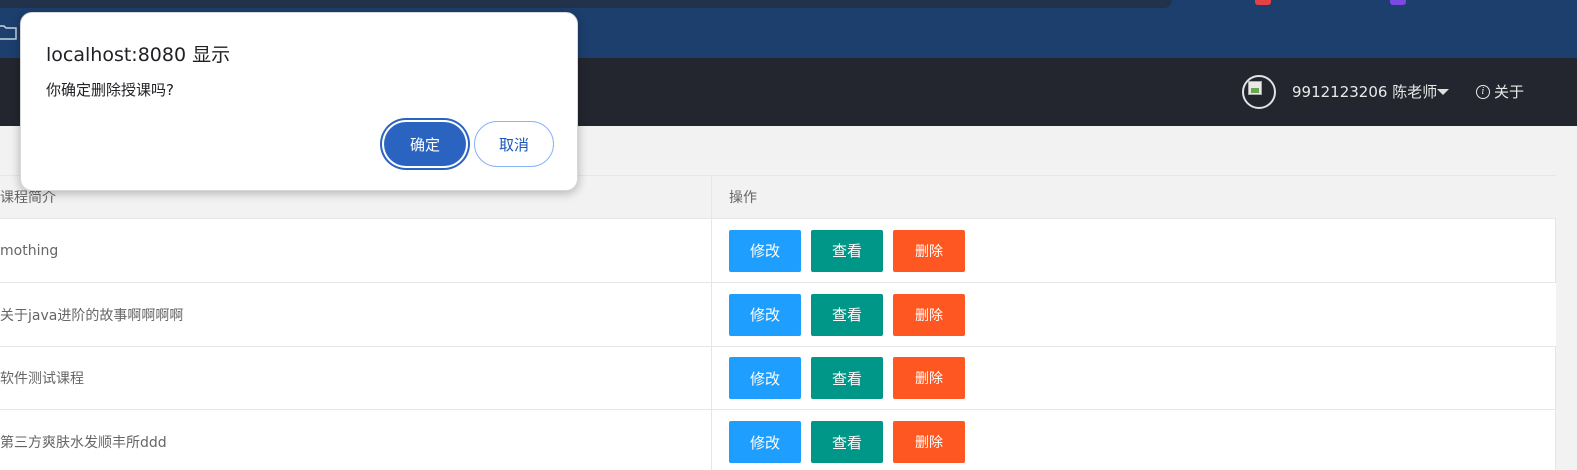 The height and width of the screenshot is (470, 1577). I want to click on about-link: i 关于, so click(1500, 92).